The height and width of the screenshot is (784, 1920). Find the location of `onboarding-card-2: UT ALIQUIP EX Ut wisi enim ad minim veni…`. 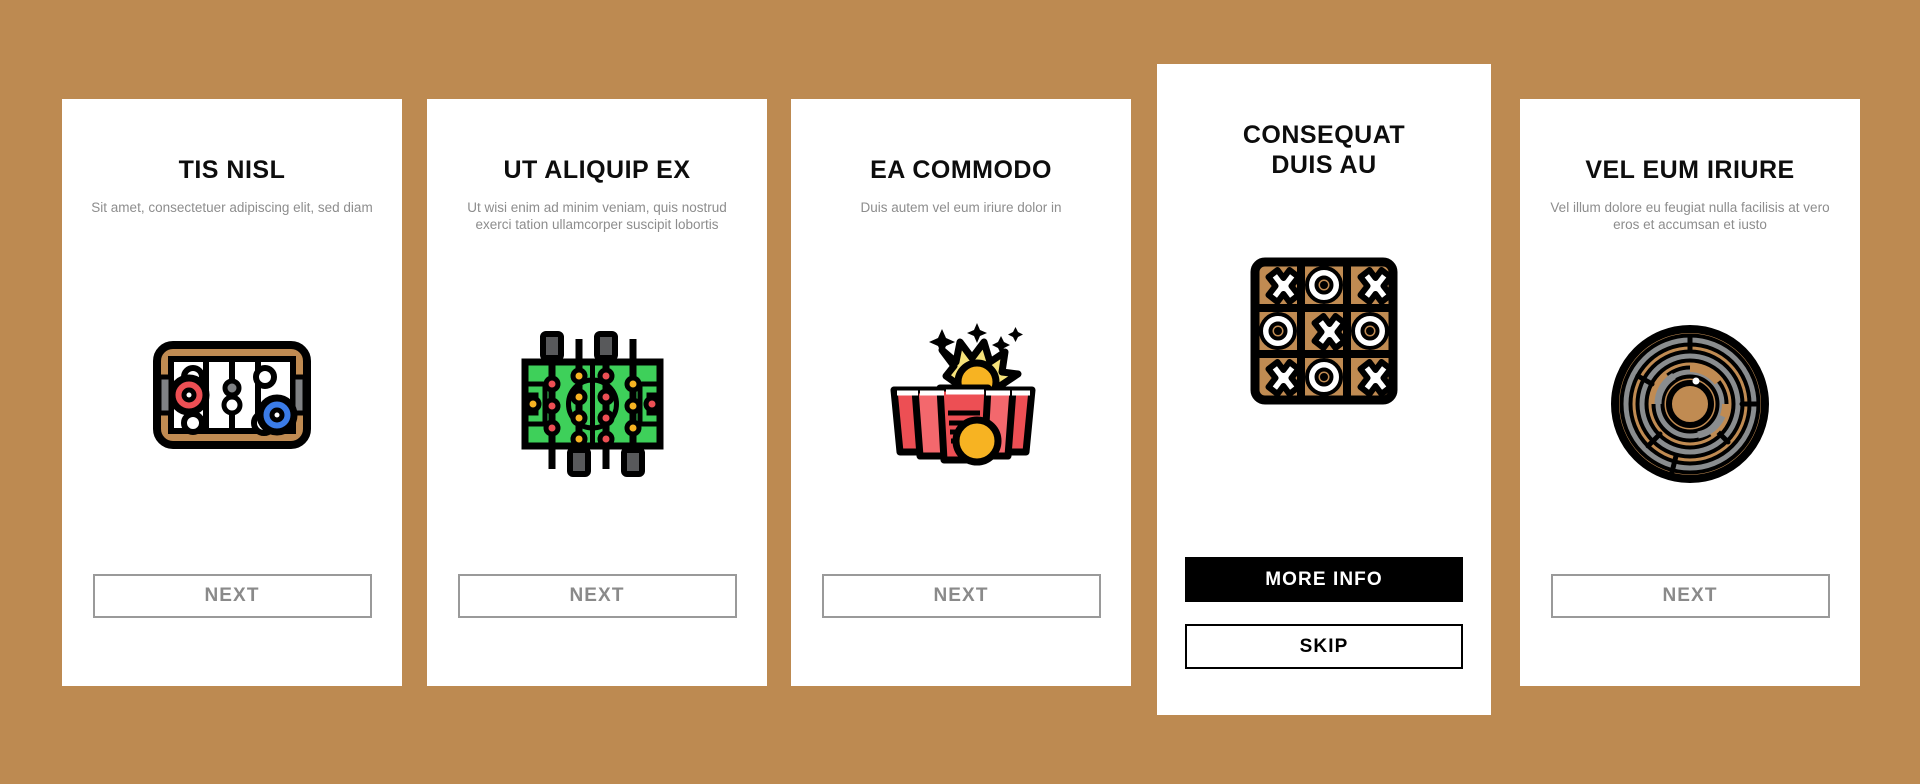

onboarding-card-2: UT ALIQUIP EX Ut wisi enim ad minim veni… is located at coordinates (597, 392).